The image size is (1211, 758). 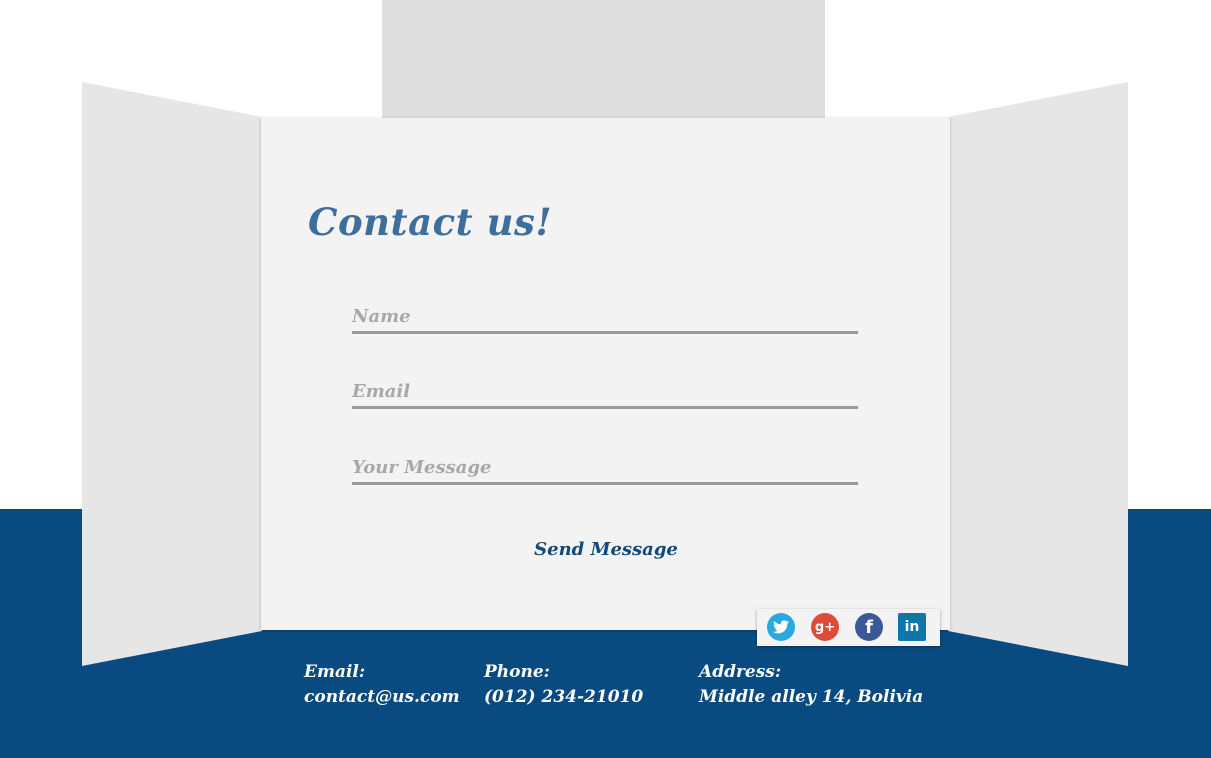 I want to click on right-panel, so click(x=1038, y=374).